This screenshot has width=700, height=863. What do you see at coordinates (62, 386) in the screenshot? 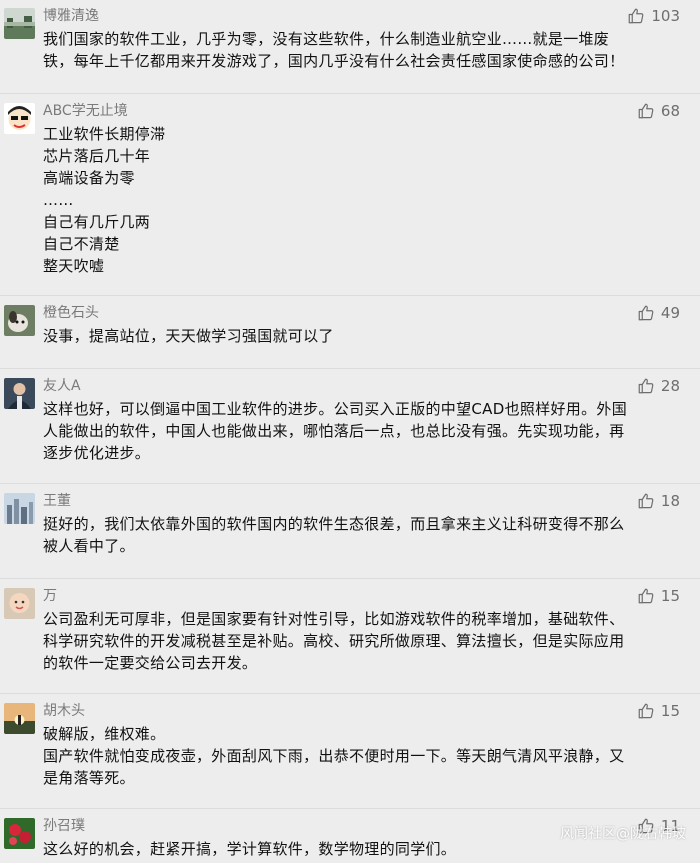
I see `username: 友人A` at bounding box center [62, 386].